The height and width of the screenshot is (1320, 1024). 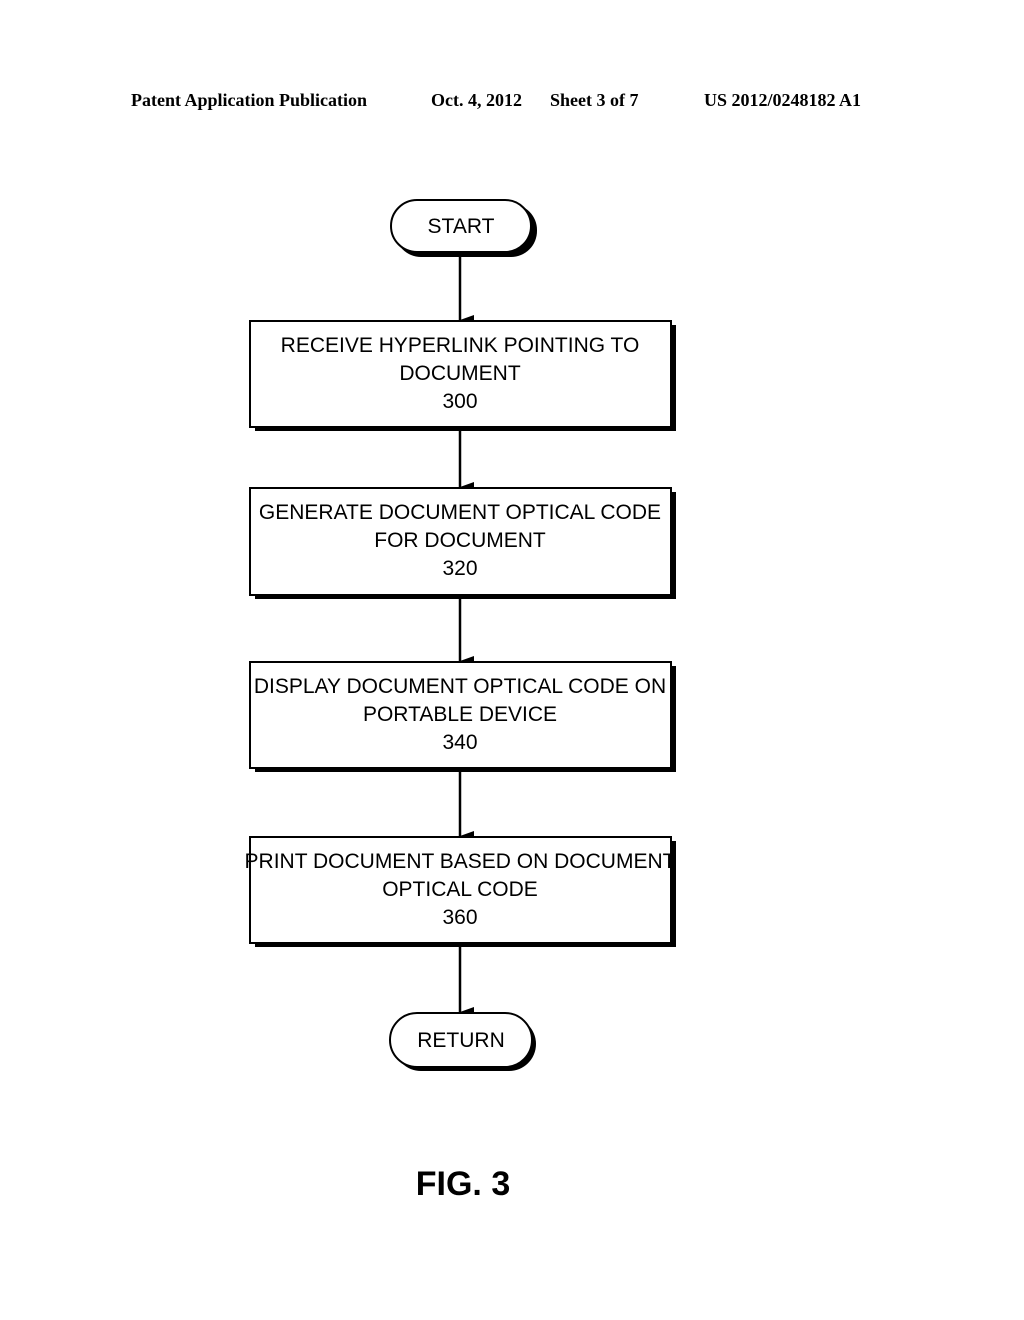 What do you see at coordinates (459, 568) in the screenshot?
I see `step-ref: 320` at bounding box center [459, 568].